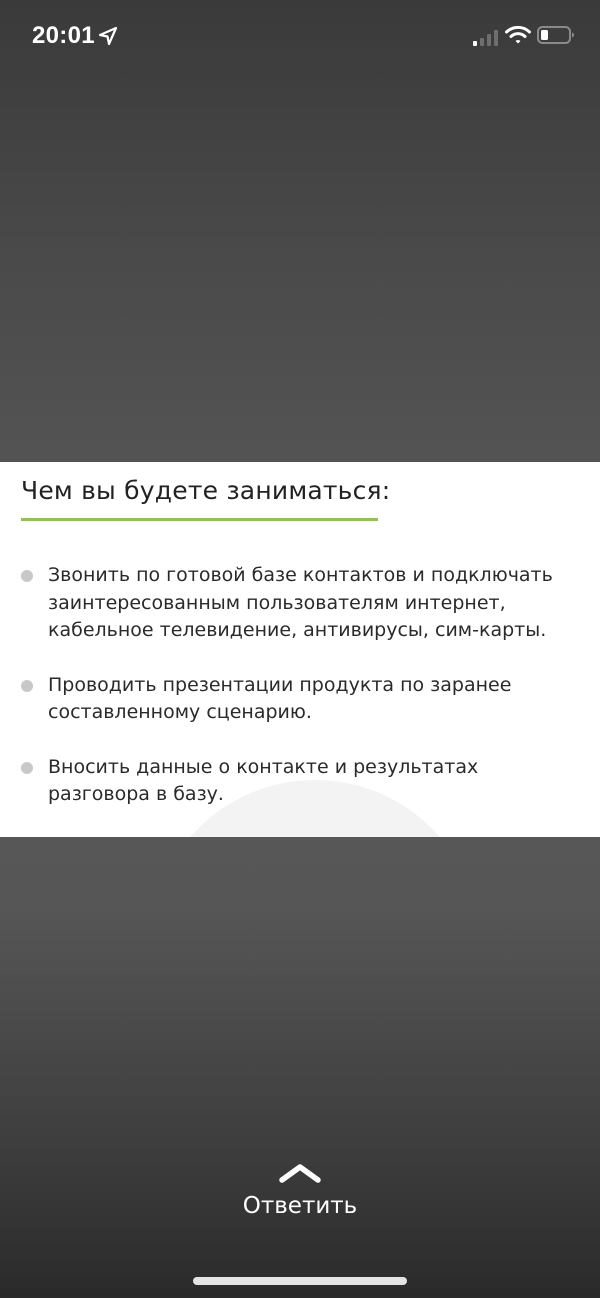  What do you see at coordinates (63, 35) in the screenshot?
I see `status-time: 20:01` at bounding box center [63, 35].